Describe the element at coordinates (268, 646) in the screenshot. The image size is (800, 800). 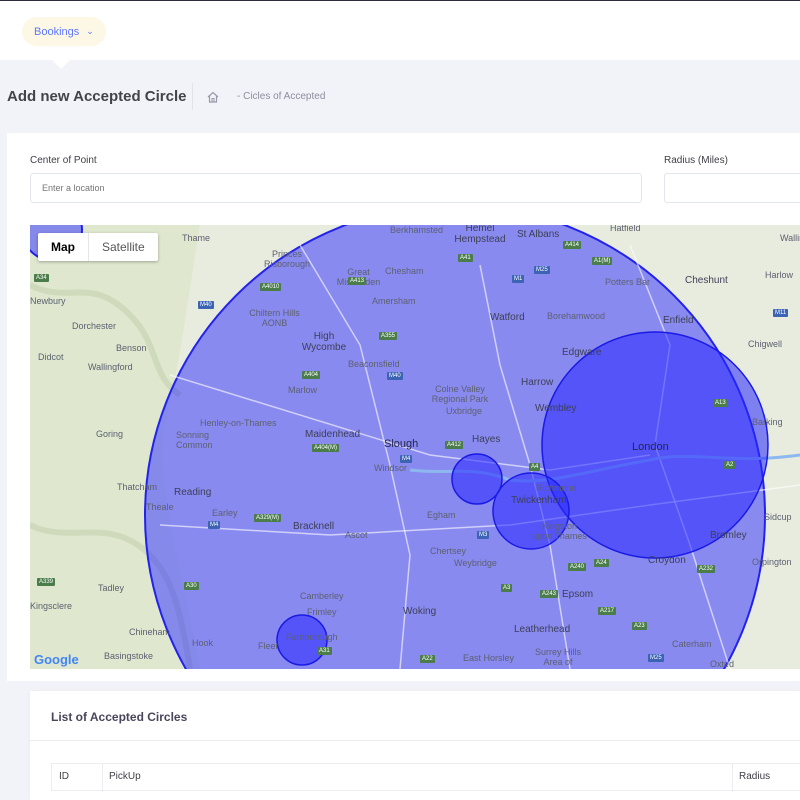
I see `map-label: Fleet` at that location.